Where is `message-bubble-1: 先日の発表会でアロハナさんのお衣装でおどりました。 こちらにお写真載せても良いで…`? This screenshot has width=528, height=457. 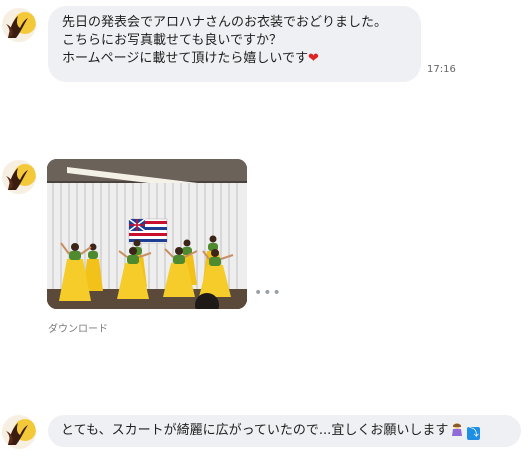 message-bubble-1: 先日の発表会でアロハナさんのお衣装でおどりました。 こちらにお写真載せても良いで… is located at coordinates (234, 44).